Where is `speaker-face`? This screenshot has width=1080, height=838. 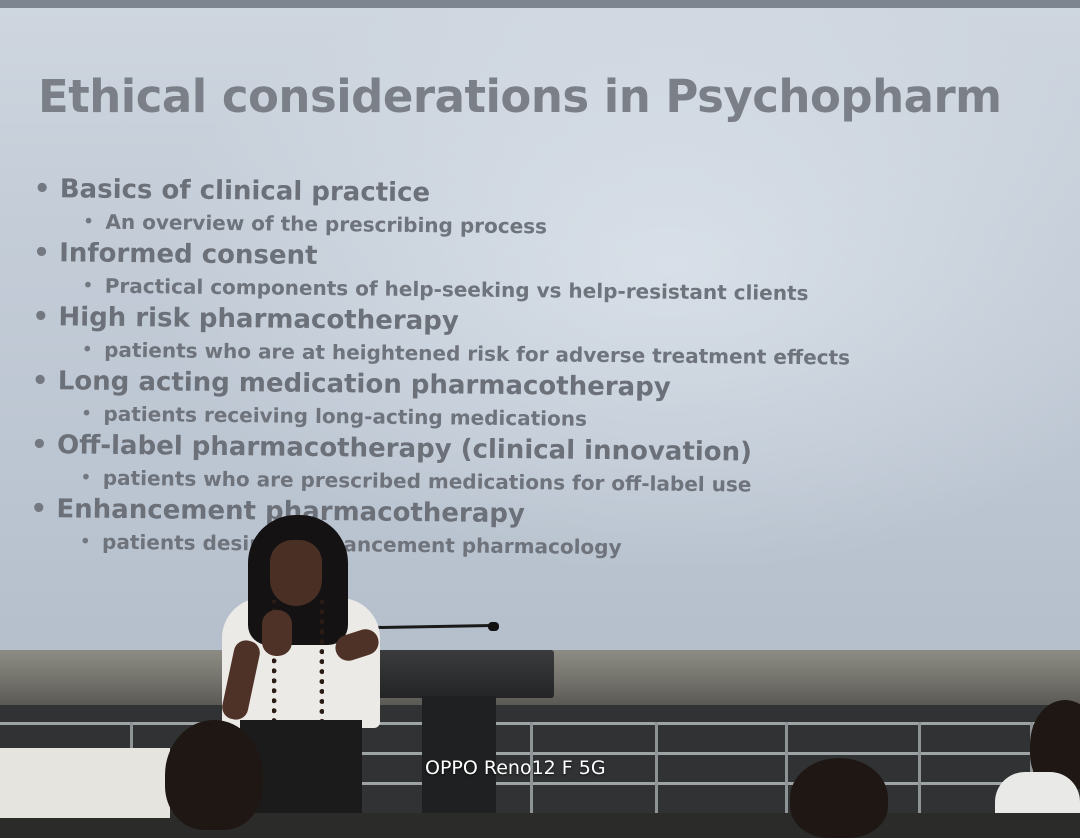 speaker-face is located at coordinates (296, 573).